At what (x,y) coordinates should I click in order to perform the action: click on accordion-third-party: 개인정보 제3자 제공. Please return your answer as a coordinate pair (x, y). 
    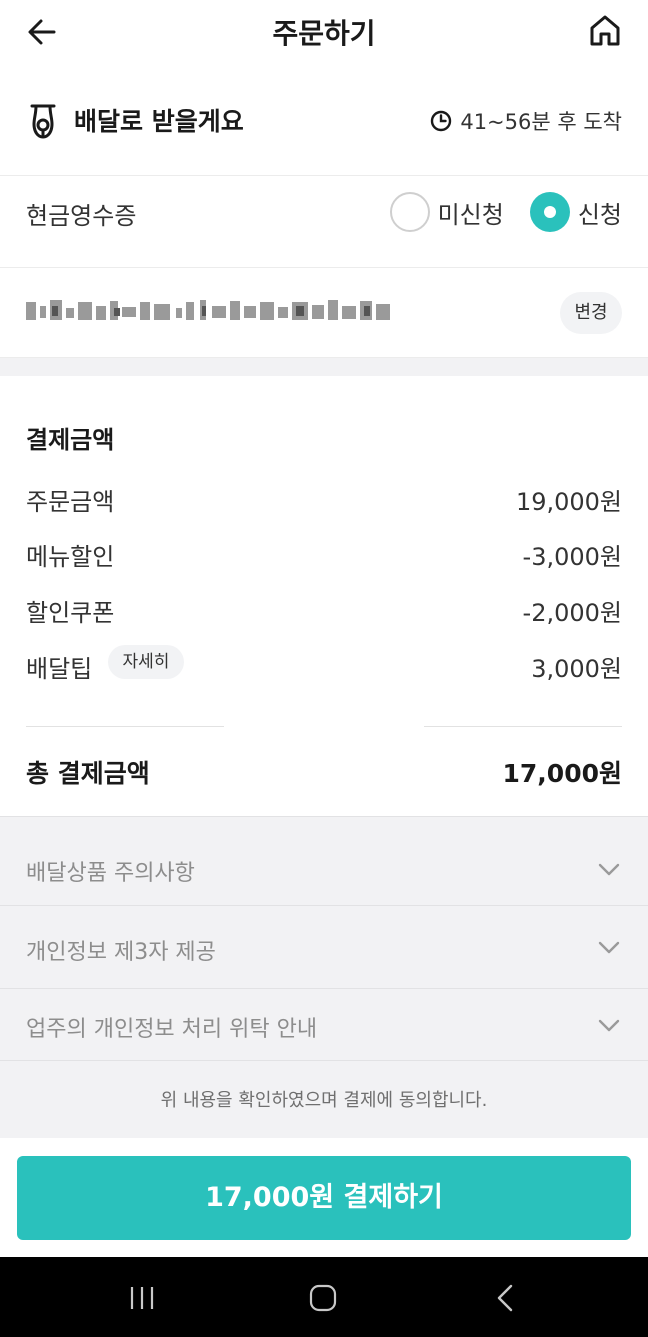
    Looking at the image, I should click on (324, 947).